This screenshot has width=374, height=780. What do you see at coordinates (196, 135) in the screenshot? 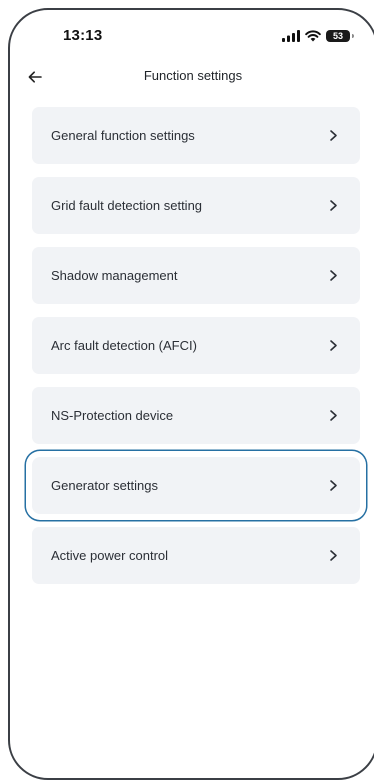
I see `menu-item-general-function-settings: General function settings` at bounding box center [196, 135].